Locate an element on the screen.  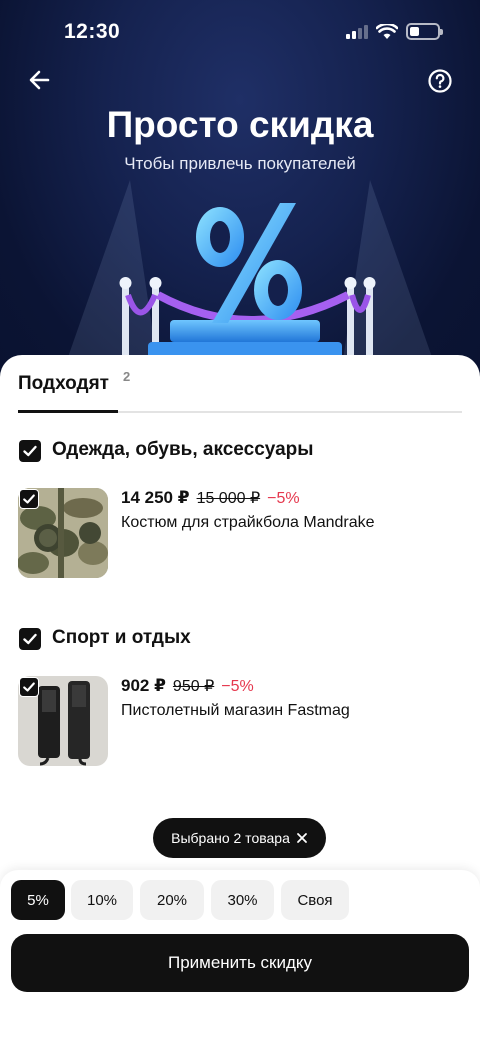
signal-icon is located at coordinates (357, 31).